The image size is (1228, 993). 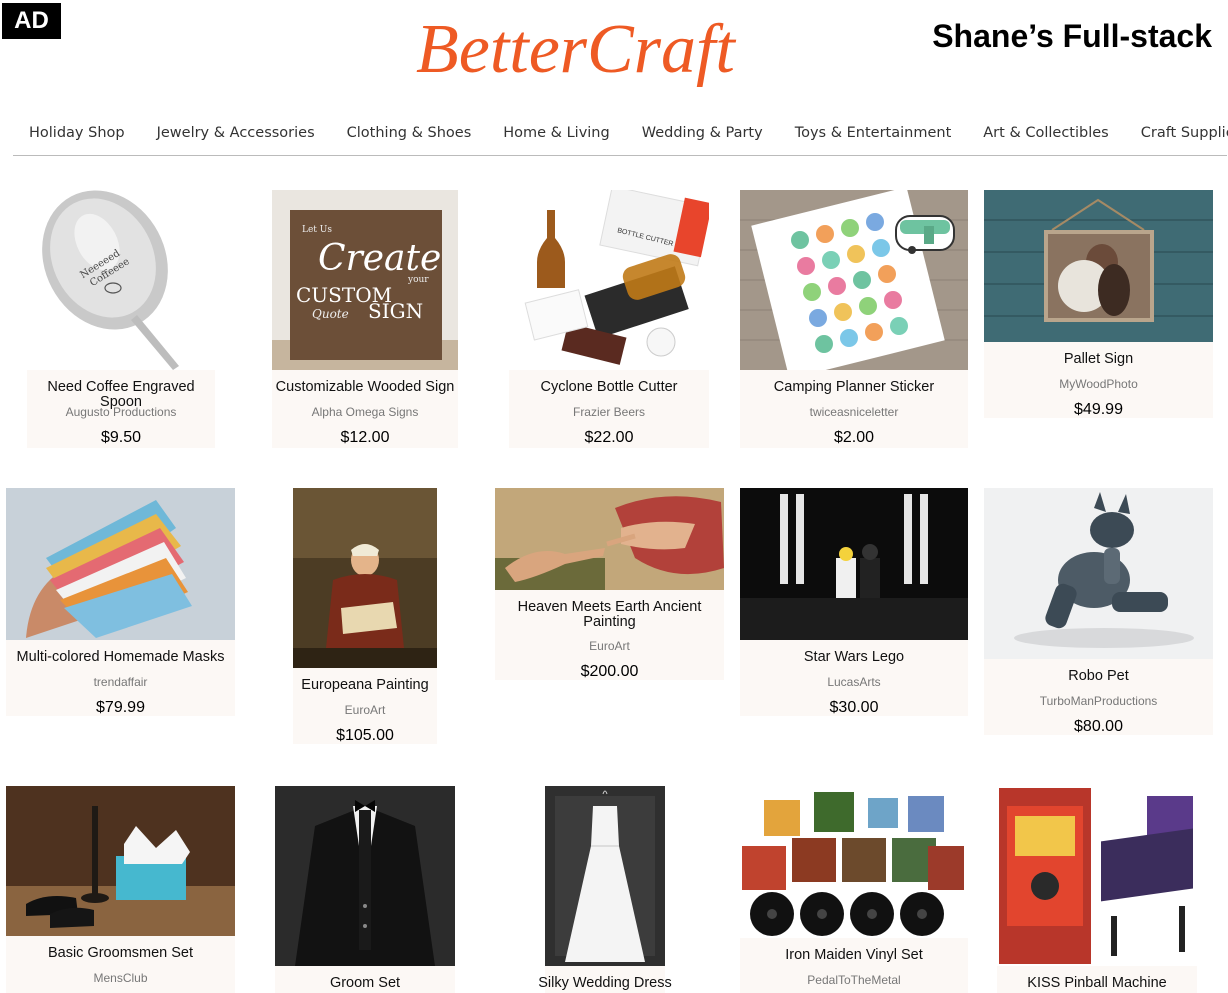 What do you see at coordinates (854, 437) in the screenshot?
I see `product-price: $2.00` at bounding box center [854, 437].